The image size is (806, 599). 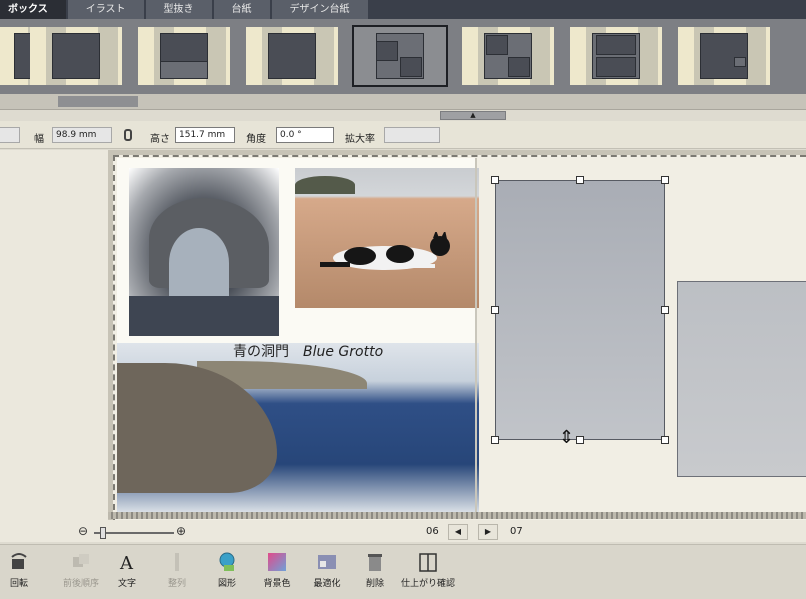 I want to click on category-tabs: ボックス イラスト 型抜き 台紙 デザイン台紙, so click(x=403, y=9).